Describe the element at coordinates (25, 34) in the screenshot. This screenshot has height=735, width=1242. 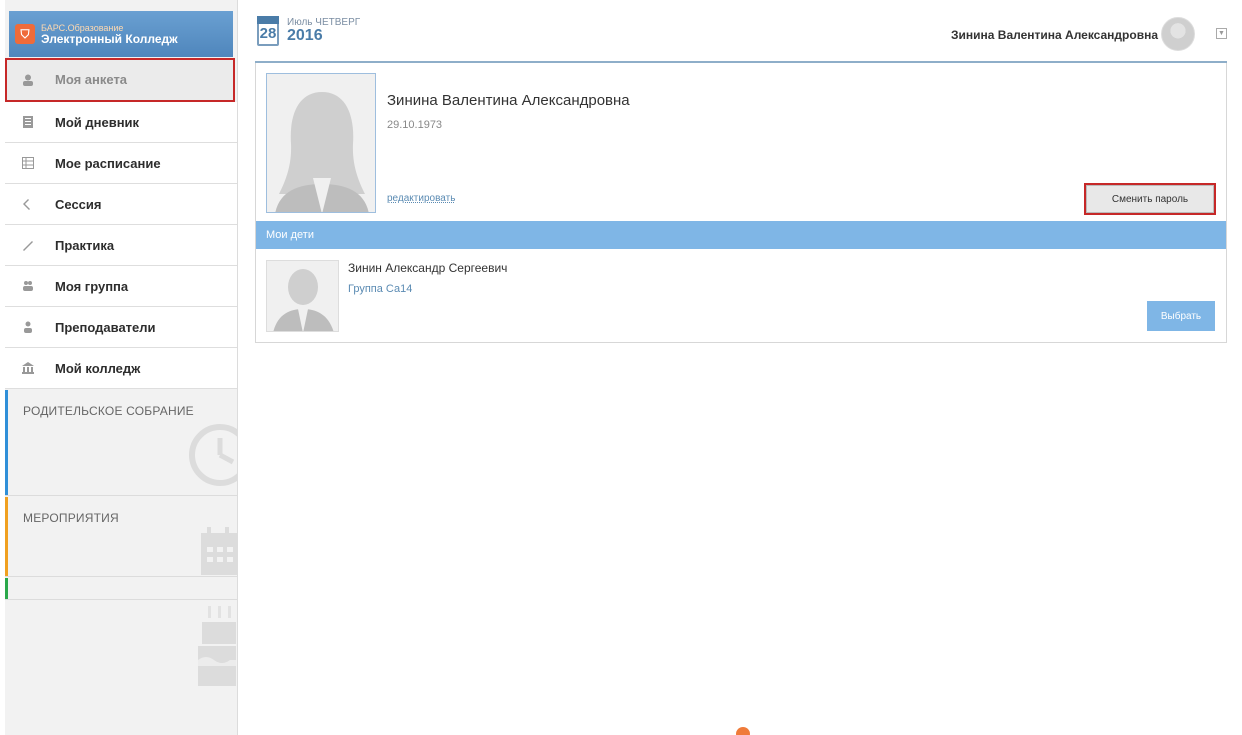
I see `logo-shield-icon: ⛉` at that location.